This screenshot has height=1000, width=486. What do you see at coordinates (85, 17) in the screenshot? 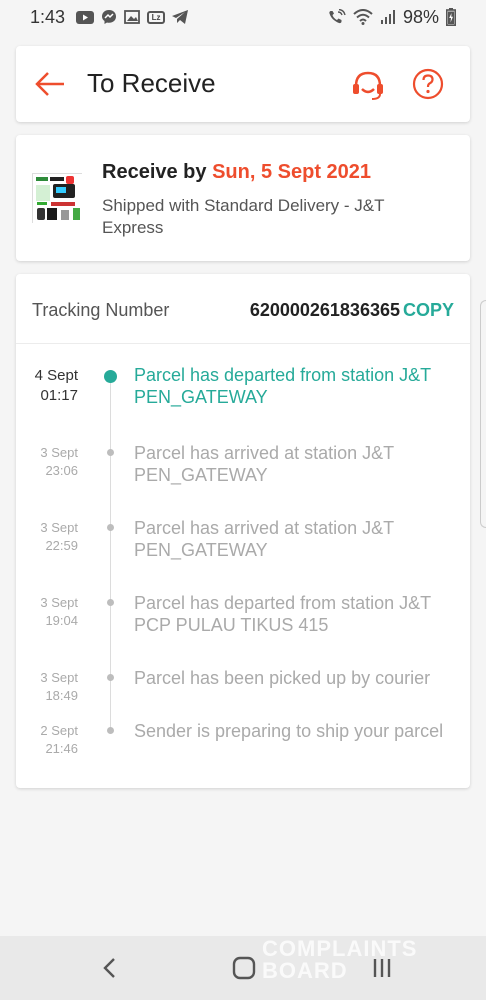
I see `youtube-icon` at bounding box center [85, 17].